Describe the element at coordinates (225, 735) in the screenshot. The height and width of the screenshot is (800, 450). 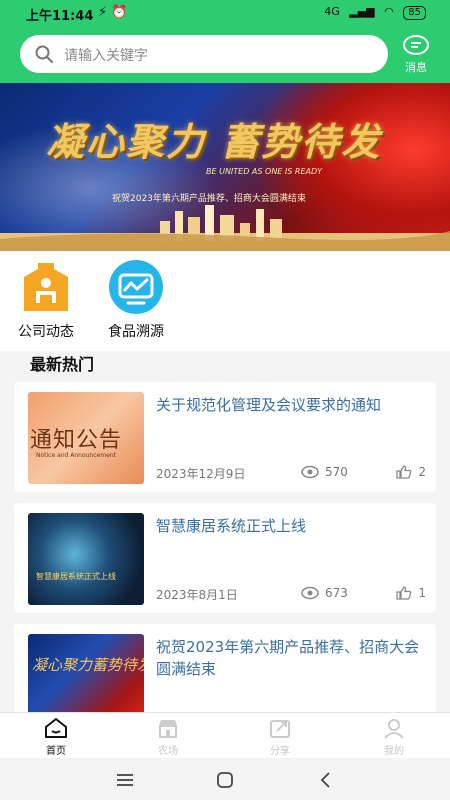
I see `bottom-navigation: 首页 农场 分享 我的` at that location.